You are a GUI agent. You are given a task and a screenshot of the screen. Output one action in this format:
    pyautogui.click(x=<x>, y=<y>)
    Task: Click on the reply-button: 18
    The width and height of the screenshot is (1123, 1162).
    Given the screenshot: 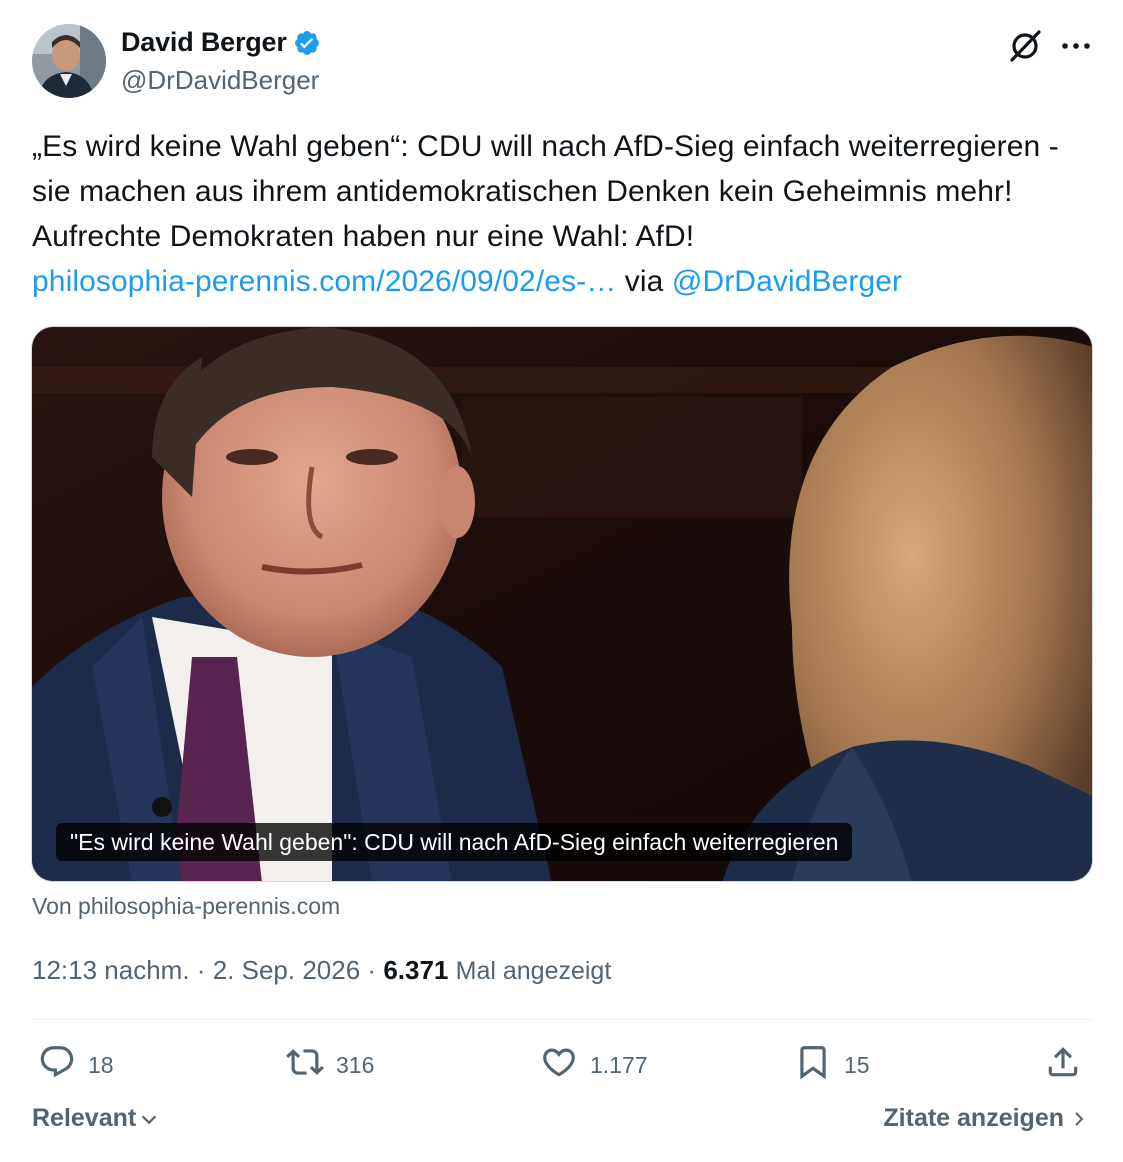 What is the action you would take?
    pyautogui.click(x=76, y=1065)
    